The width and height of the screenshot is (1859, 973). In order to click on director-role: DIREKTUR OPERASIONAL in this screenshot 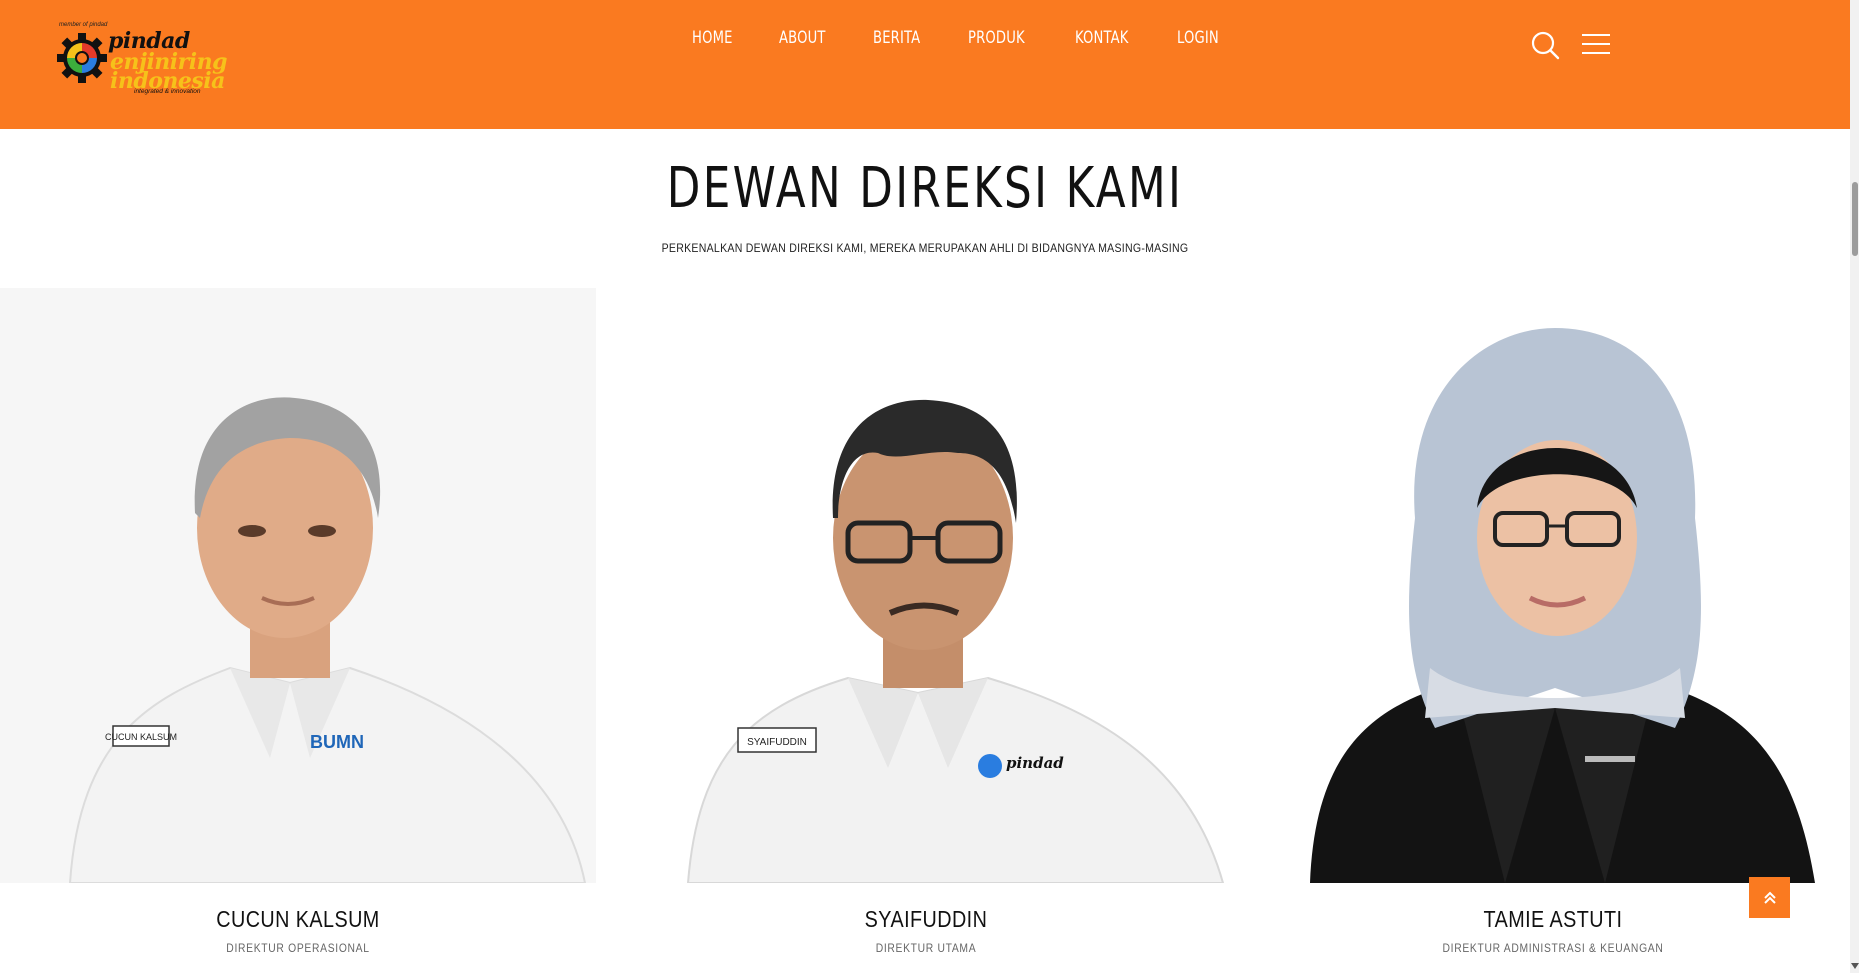, I will do `click(298, 948)`.